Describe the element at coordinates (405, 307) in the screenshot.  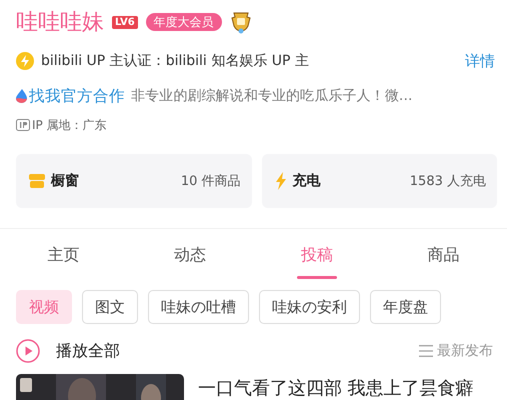
I see `filter-chip: 年度盘` at that location.